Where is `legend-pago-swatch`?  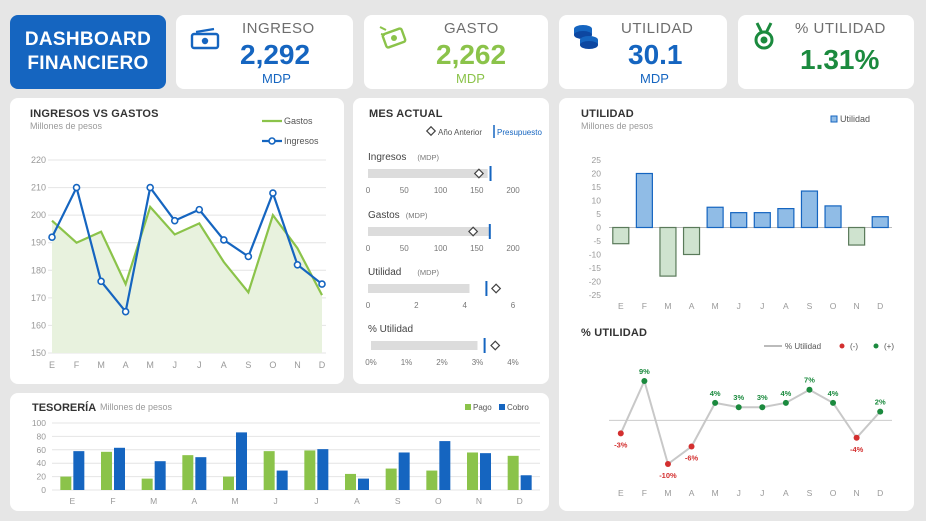
legend-pago-swatch is located at coordinates (468, 407).